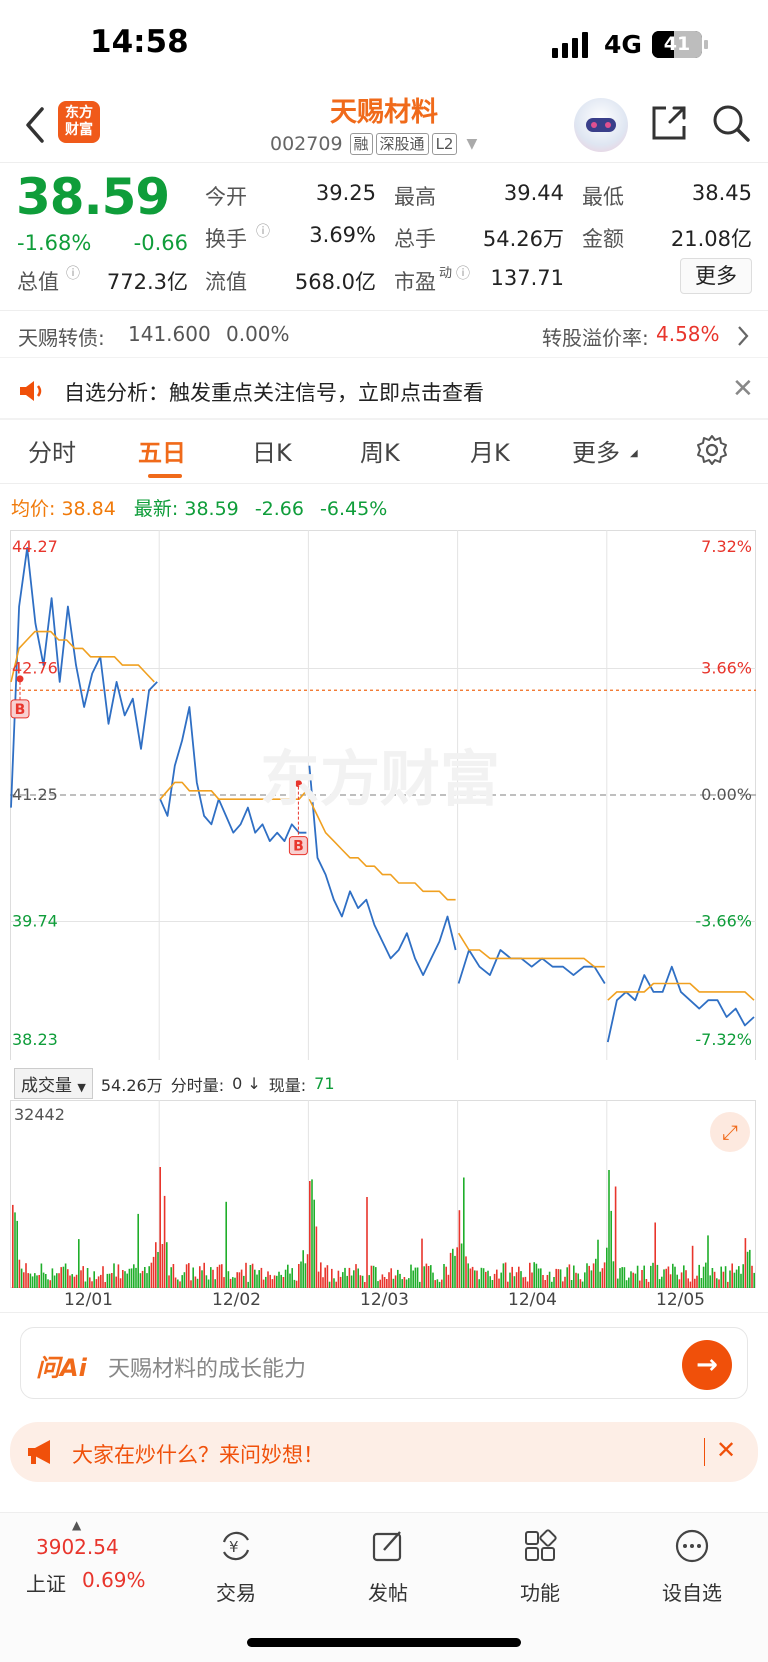  What do you see at coordinates (669, 123) in the screenshot?
I see `share-icon` at bounding box center [669, 123].